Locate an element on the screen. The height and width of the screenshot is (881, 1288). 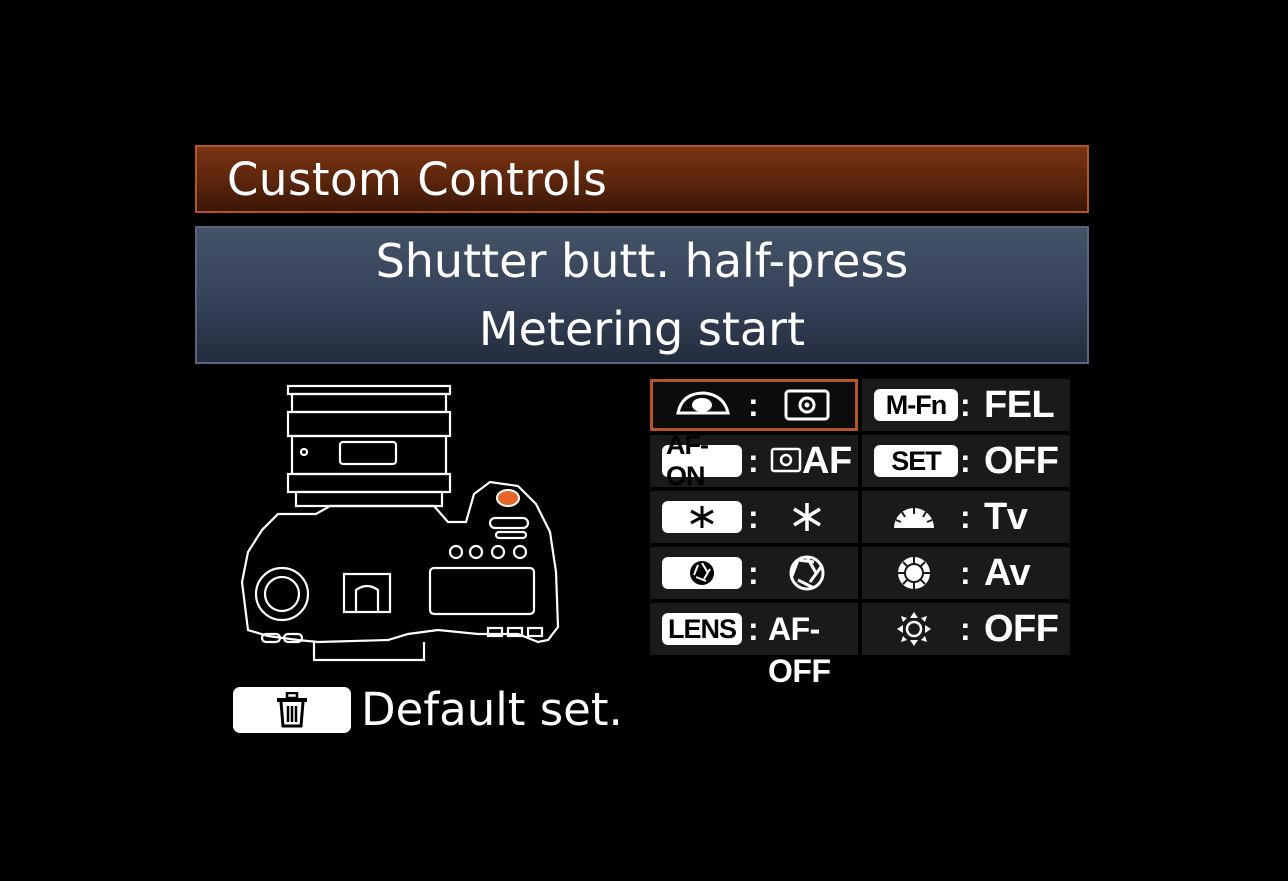
control-quick-dial: : Av is located at coordinates (966, 573).